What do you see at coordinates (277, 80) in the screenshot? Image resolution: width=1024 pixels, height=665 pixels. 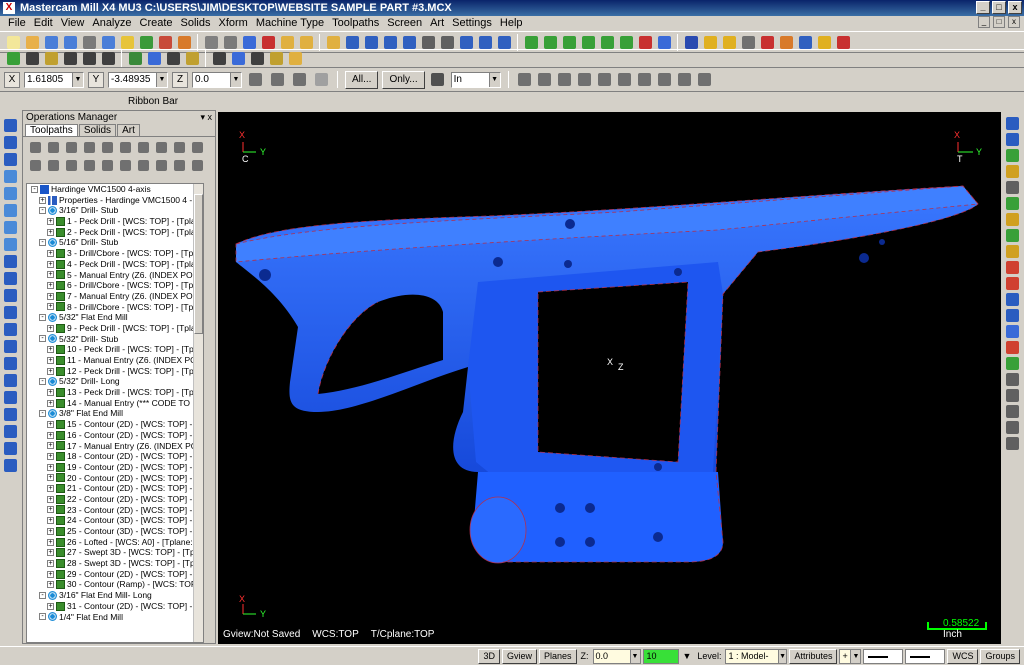 I see `auto-cursor-icon` at bounding box center [277, 80].